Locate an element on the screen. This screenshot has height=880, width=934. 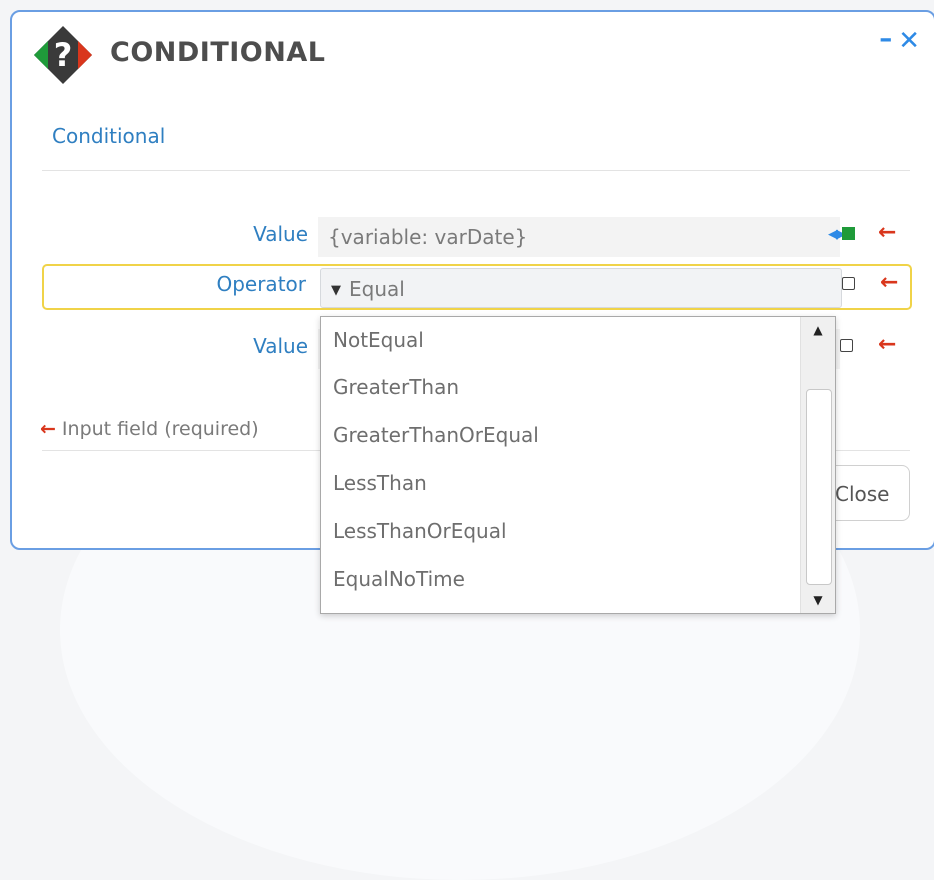
dialog-title: CONDITIONAL is located at coordinates (218, 52).